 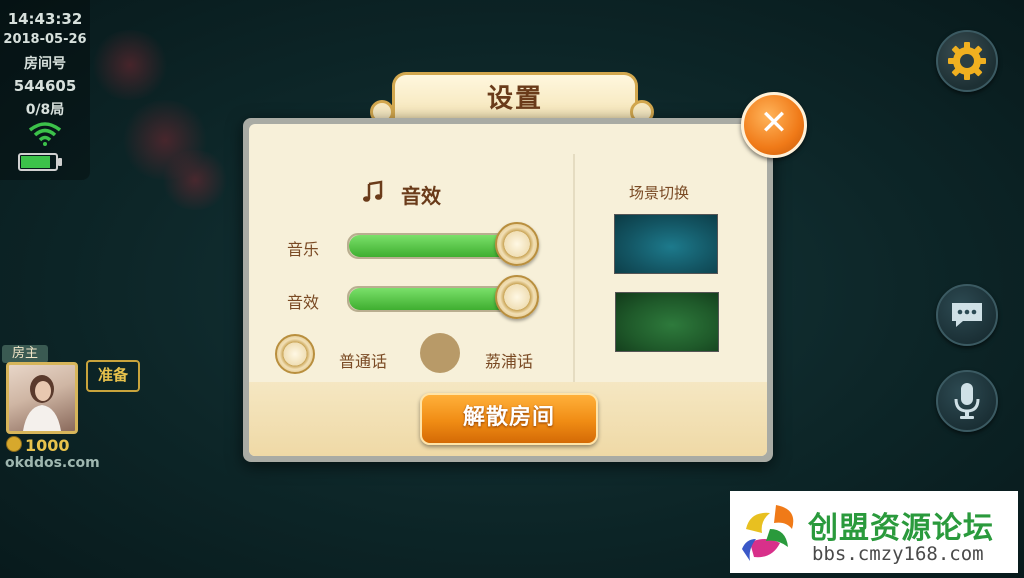 I want to click on music-label: 音乐, so click(x=303, y=249).